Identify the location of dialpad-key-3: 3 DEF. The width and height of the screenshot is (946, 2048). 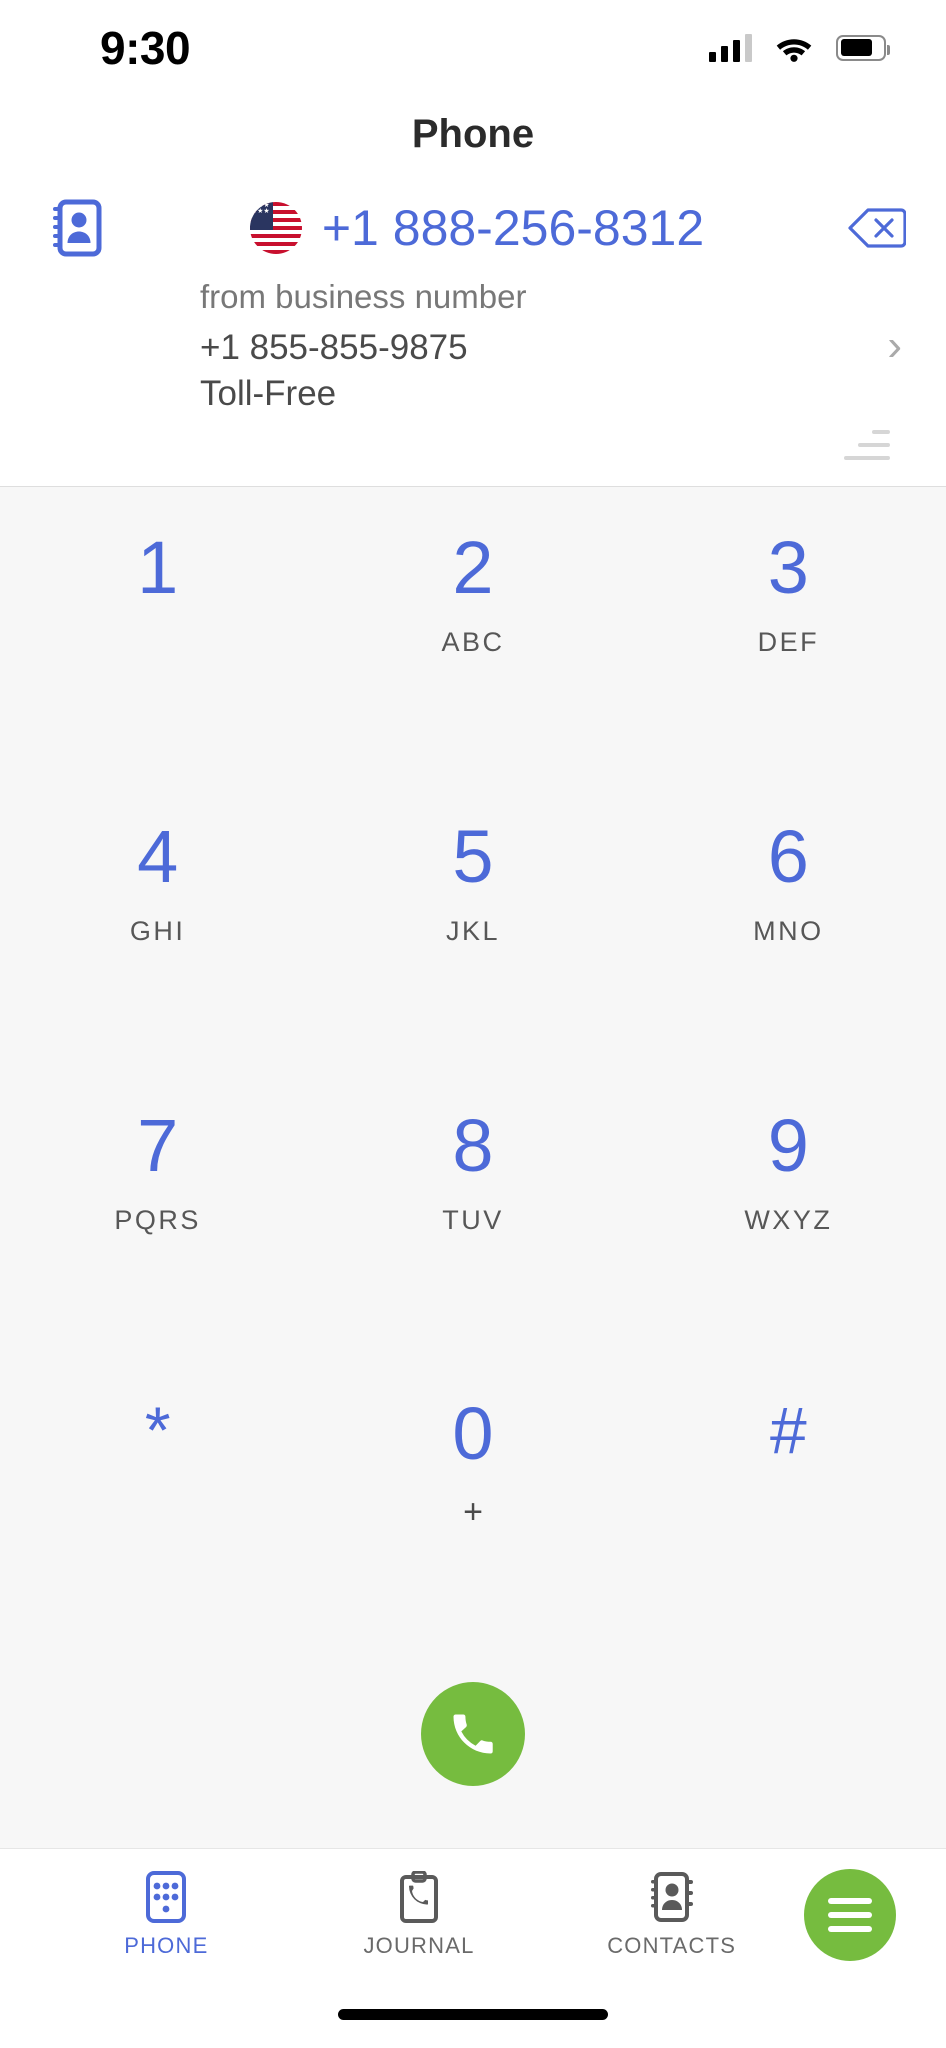
(788, 653).